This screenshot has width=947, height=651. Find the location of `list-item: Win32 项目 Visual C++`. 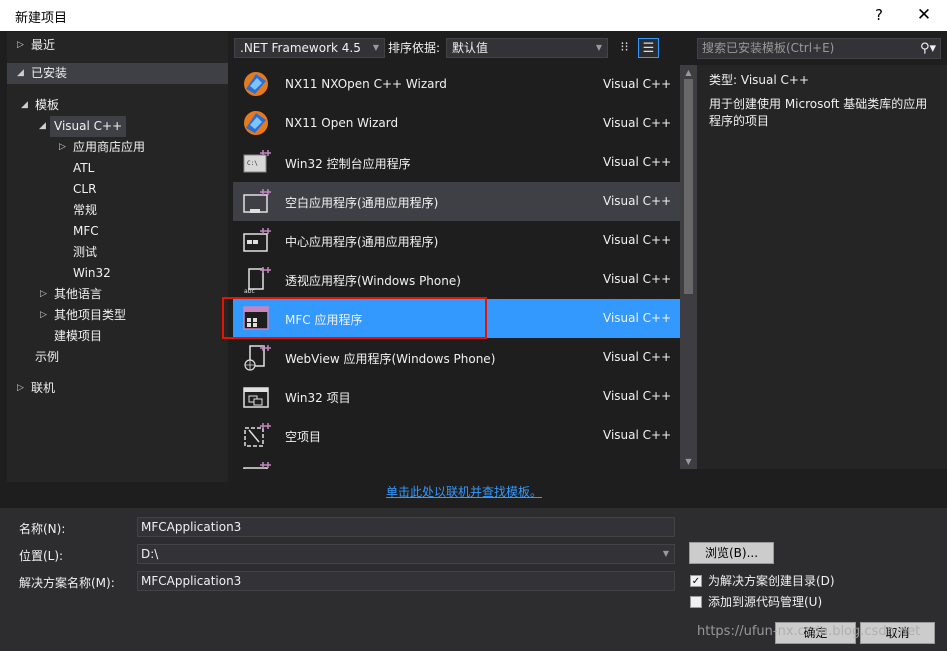

list-item: Win32 项目 Visual C++ is located at coordinates (456, 396).